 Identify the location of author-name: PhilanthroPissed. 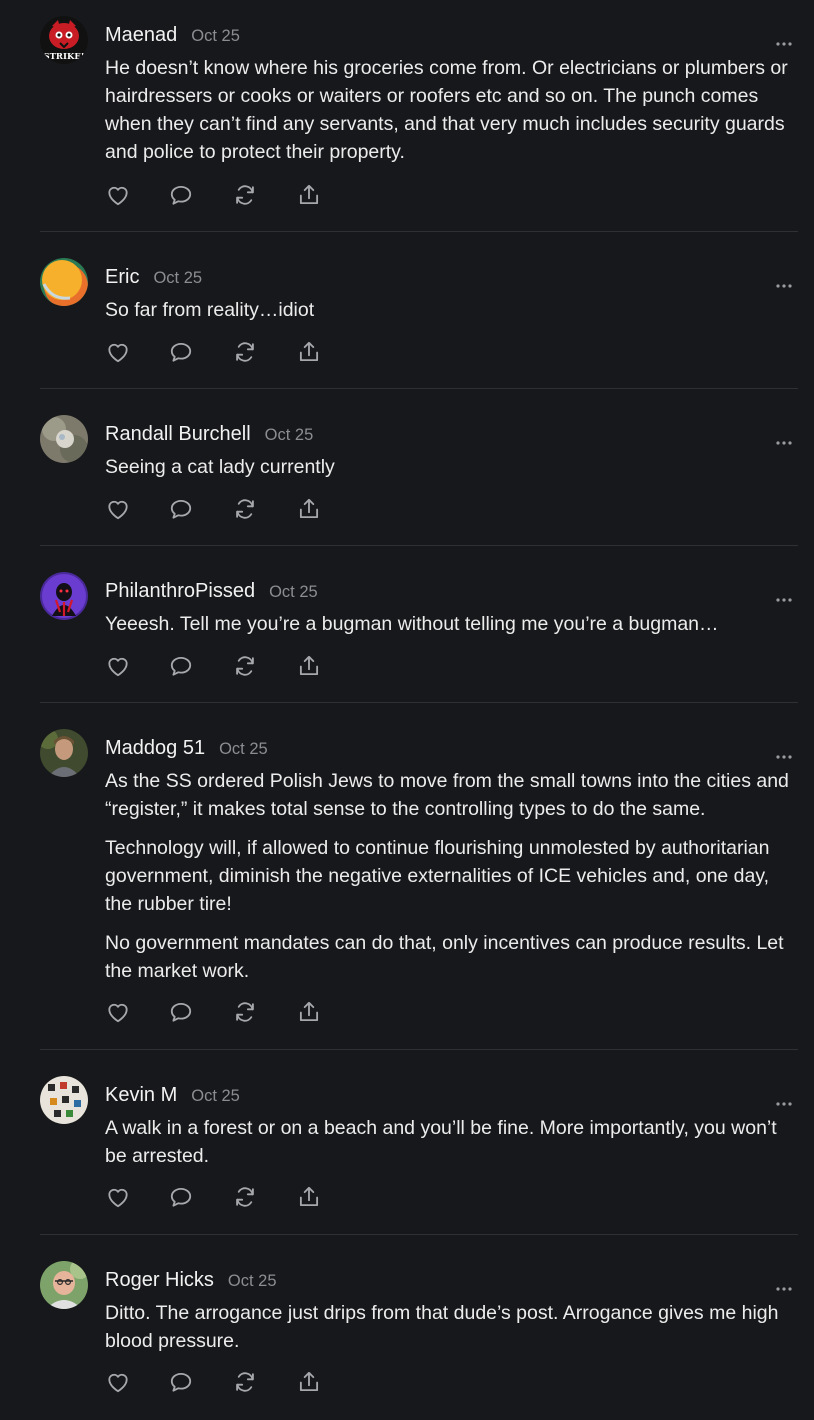
(180, 591).